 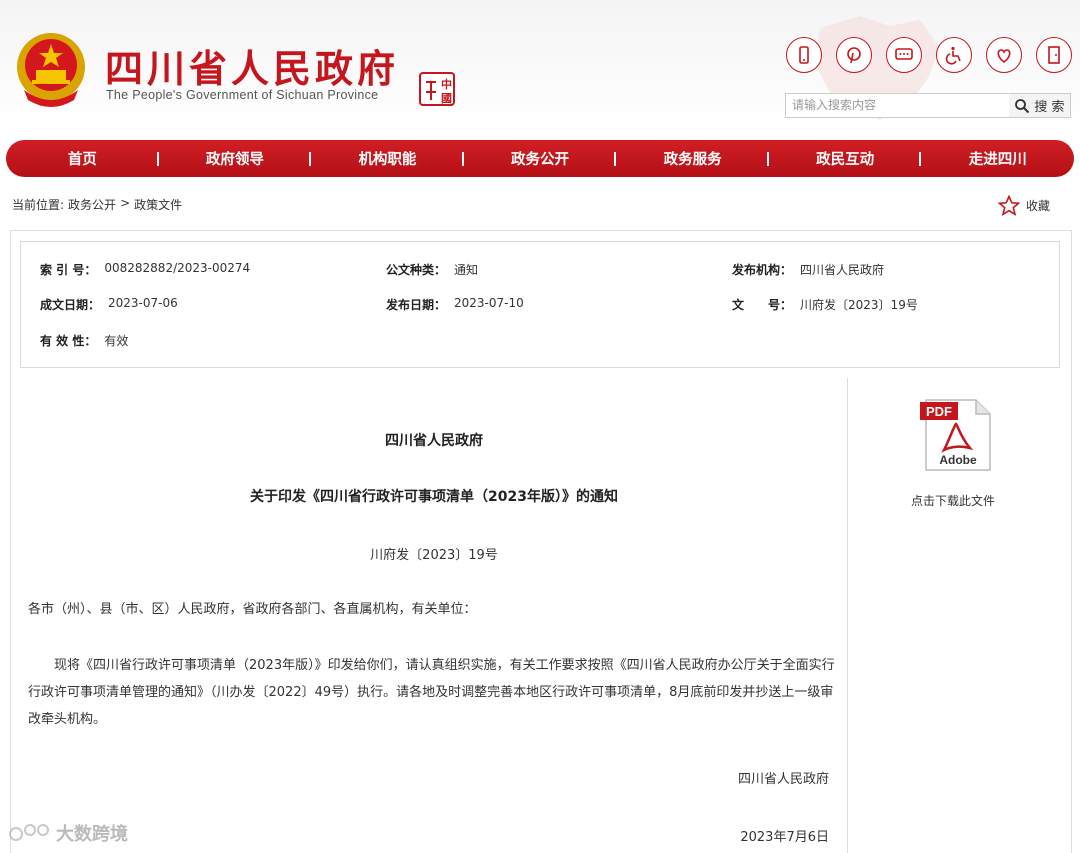 I want to click on search-button-label: 搜 索, so click(x=1049, y=107).